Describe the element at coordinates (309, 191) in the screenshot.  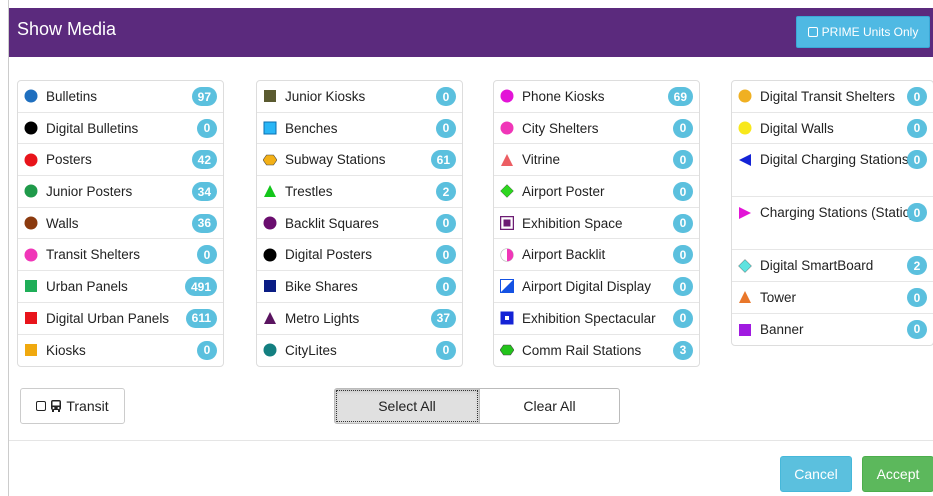
I see `media-item-label: Trestles` at that location.